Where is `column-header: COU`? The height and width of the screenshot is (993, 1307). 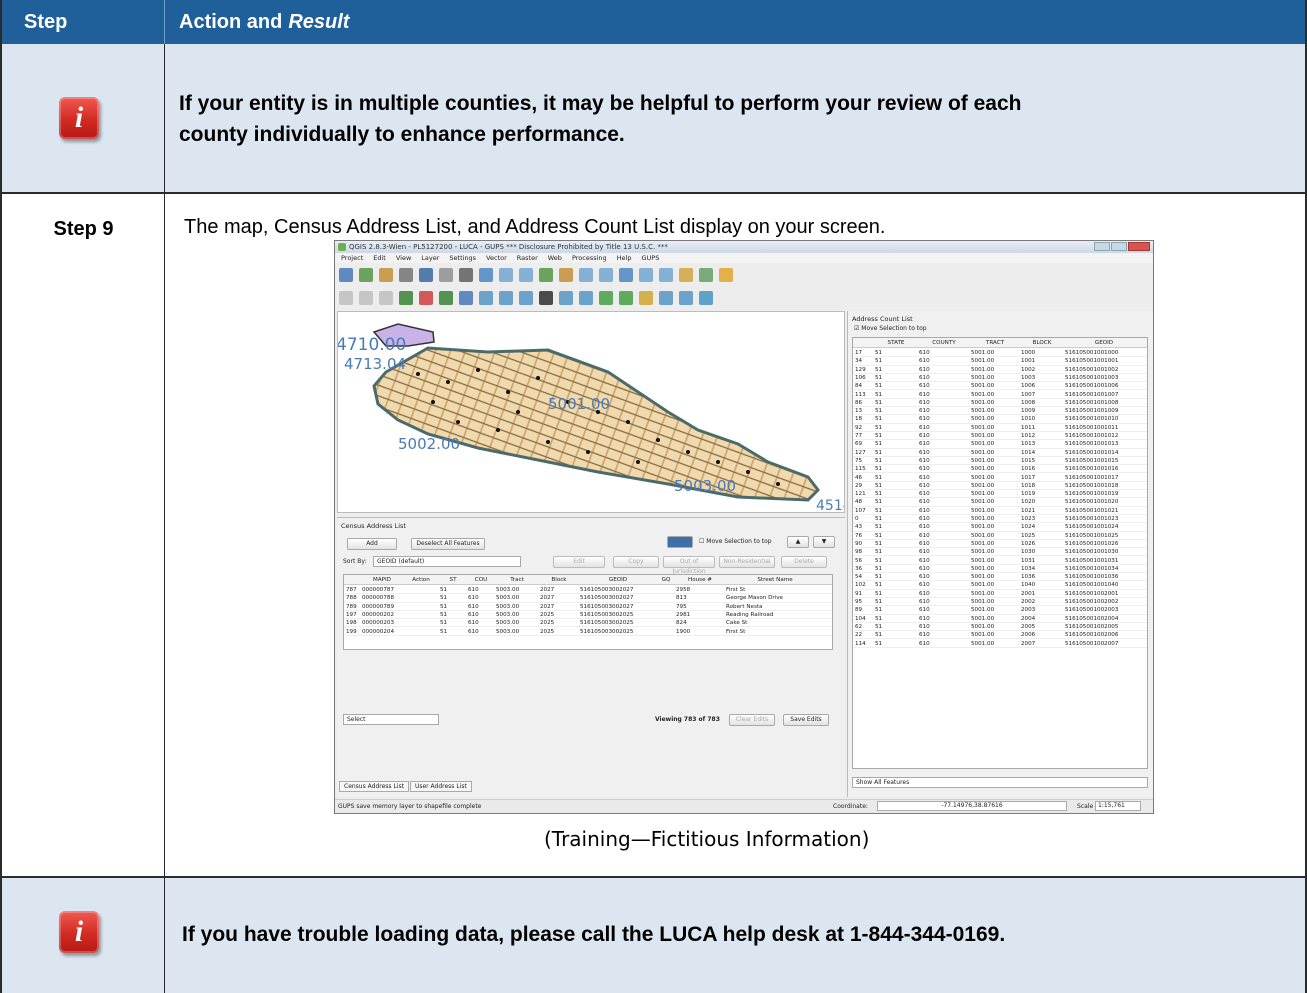
column-header: COU is located at coordinates (480, 579).